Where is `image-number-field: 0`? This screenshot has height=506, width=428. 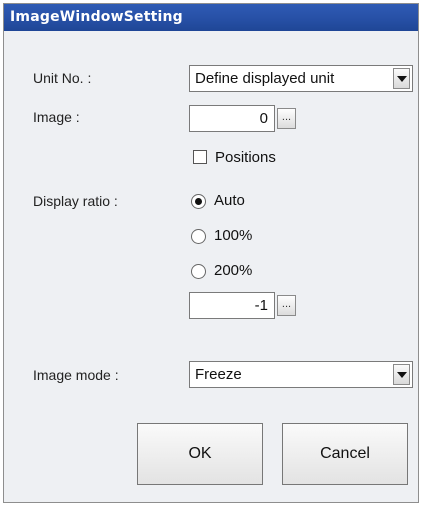
image-number-field: 0 is located at coordinates (232, 118).